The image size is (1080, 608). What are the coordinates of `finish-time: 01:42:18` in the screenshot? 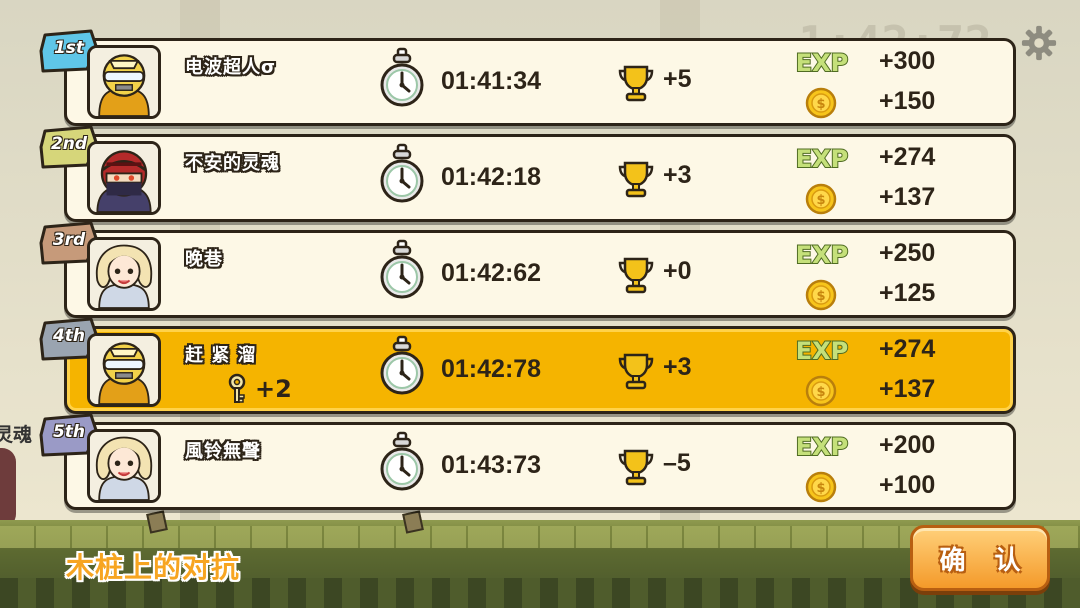 It's located at (491, 177).